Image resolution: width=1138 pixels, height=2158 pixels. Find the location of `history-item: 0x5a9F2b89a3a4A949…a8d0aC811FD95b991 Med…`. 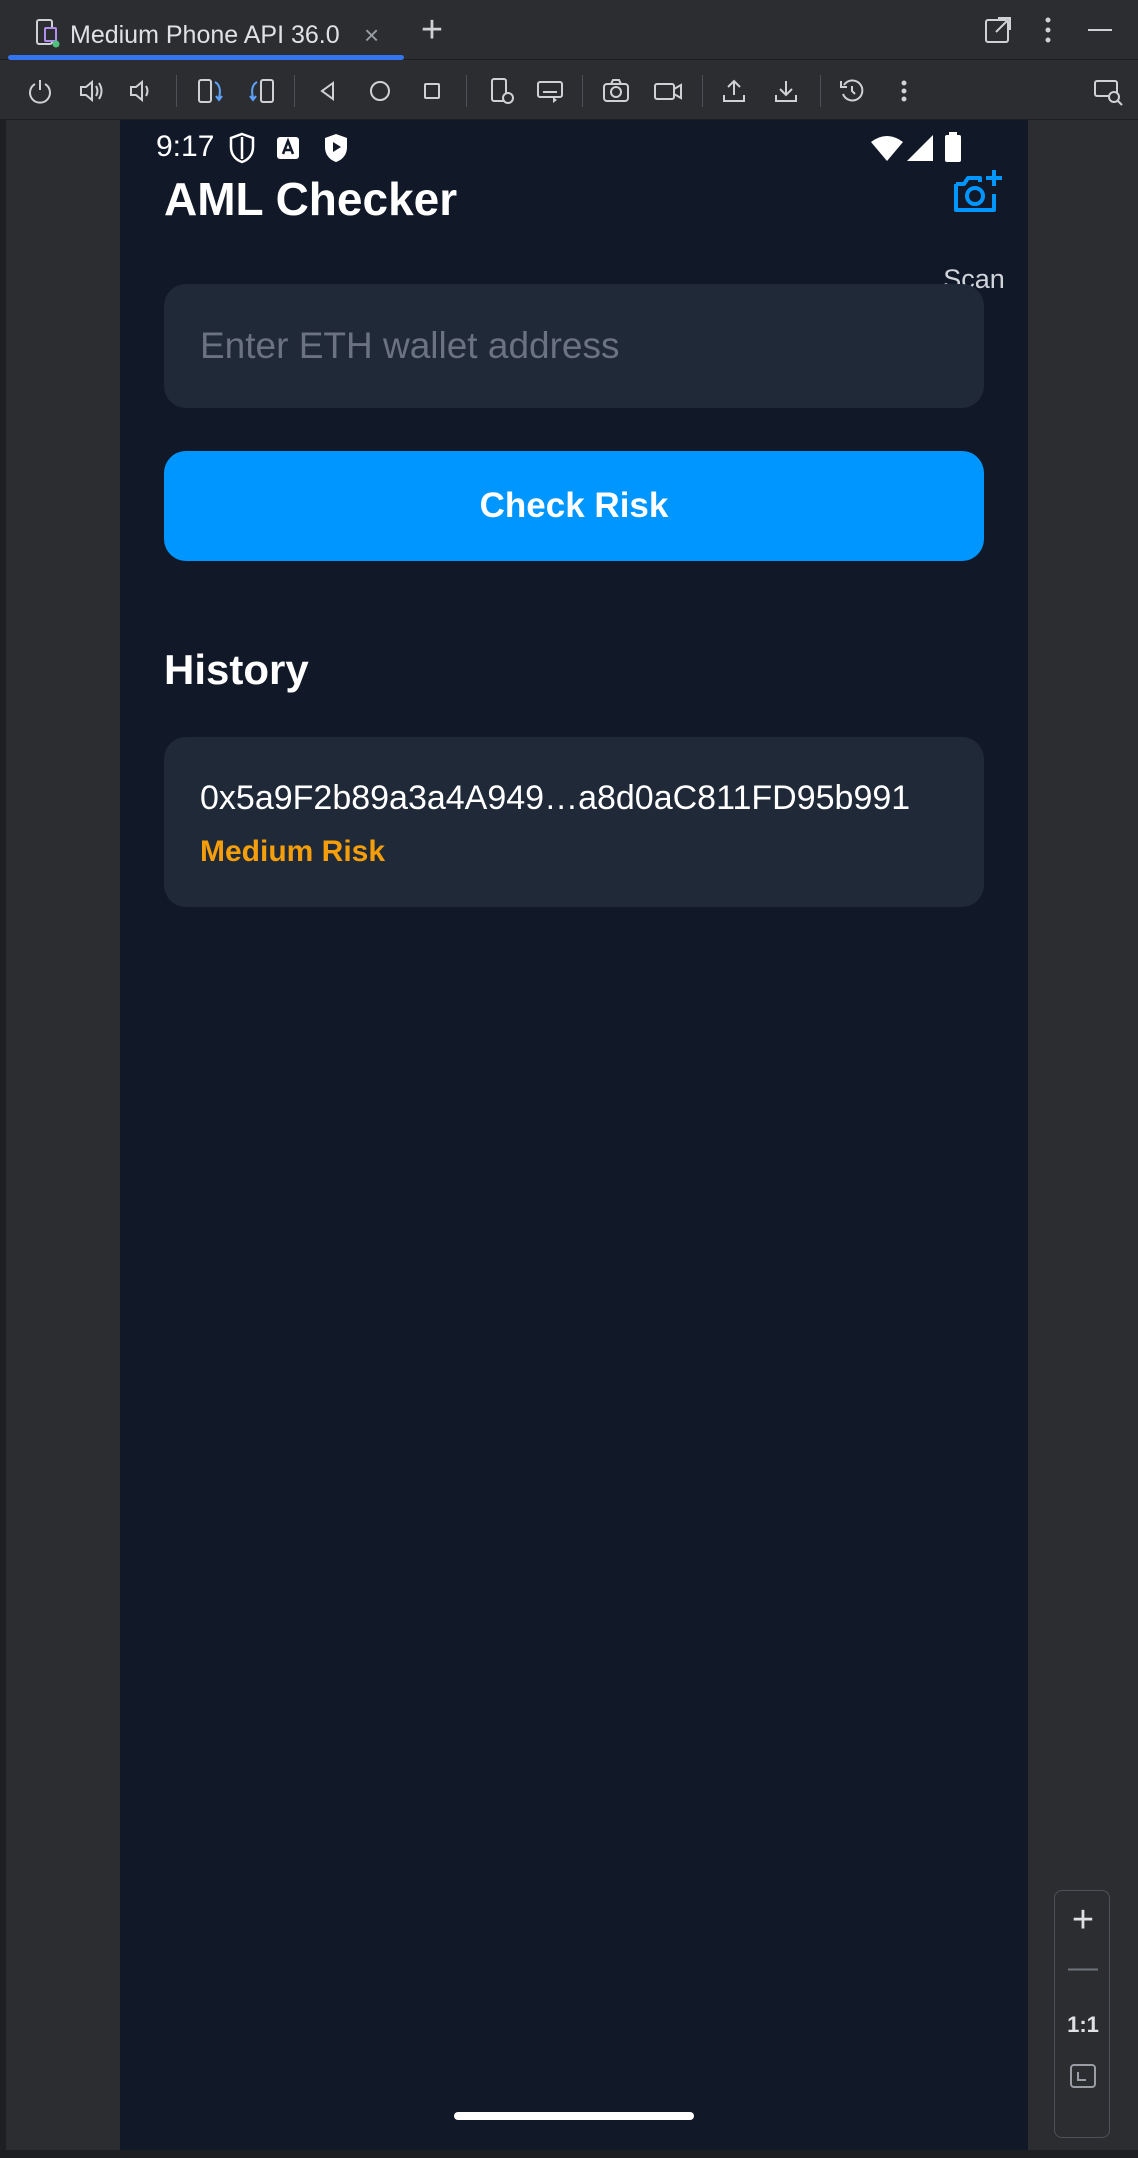

history-item: 0x5a9F2b89a3a4A949…a8d0aC811FD95b991 Med… is located at coordinates (574, 822).